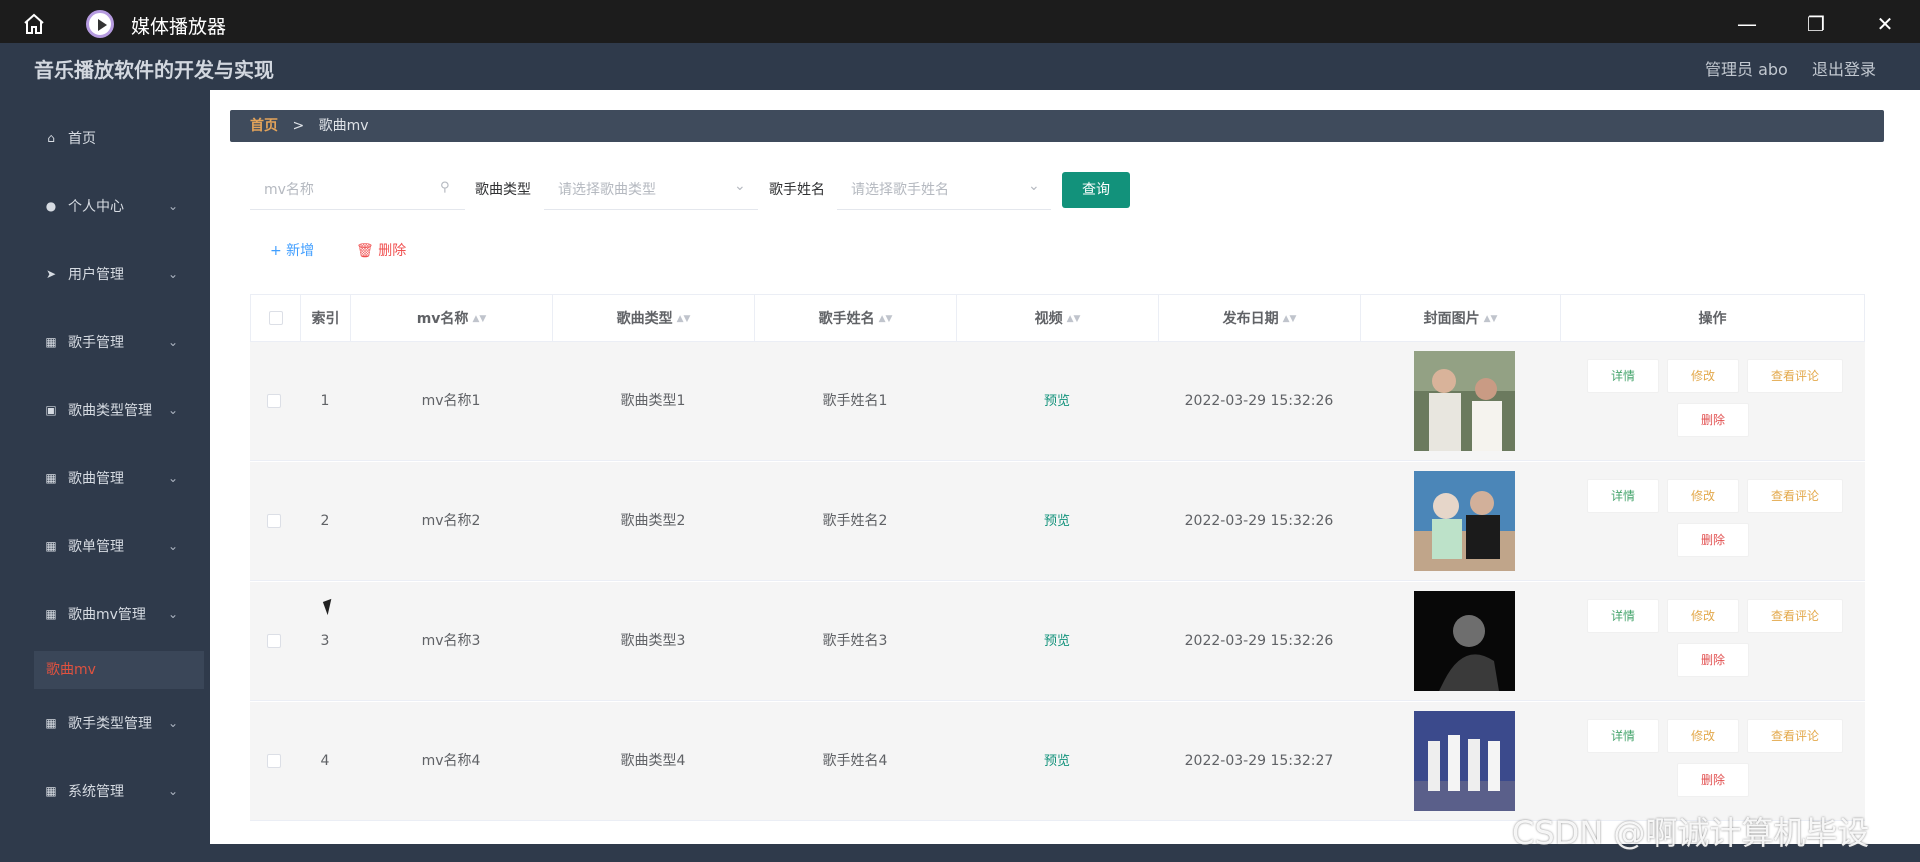  What do you see at coordinates (96, 479) in the screenshot?
I see `sidebar-item-label: 歌曲管理` at bounding box center [96, 479].